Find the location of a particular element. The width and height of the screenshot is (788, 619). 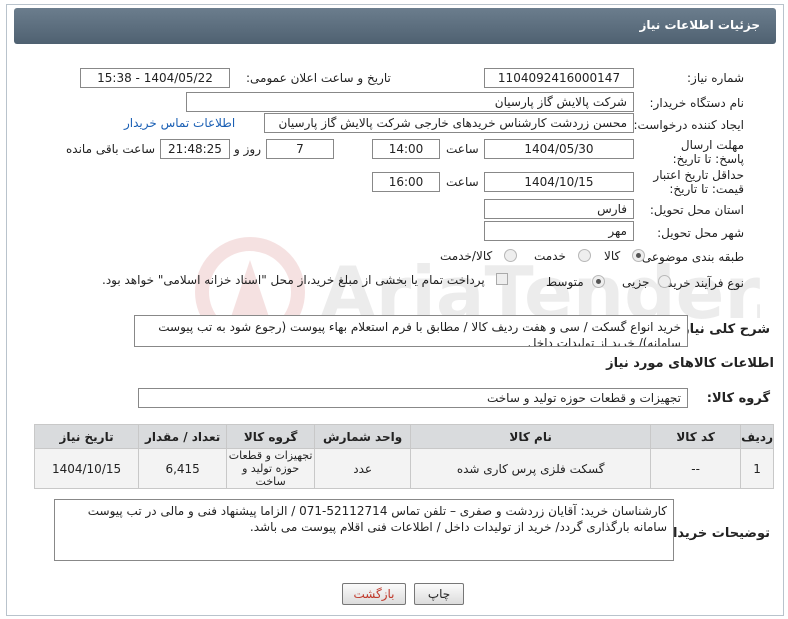

treasury-payment-checkbox is located at coordinates (502, 279).